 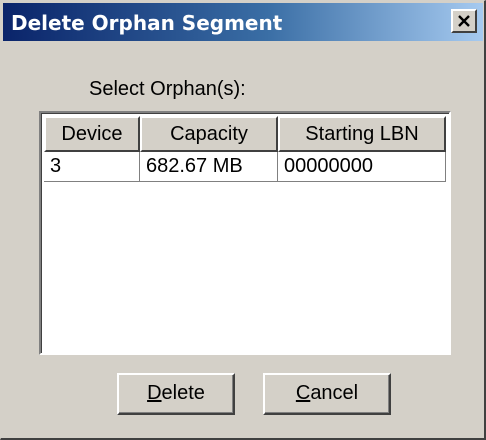 I want to click on column-header-device: Device, so click(x=92, y=134).